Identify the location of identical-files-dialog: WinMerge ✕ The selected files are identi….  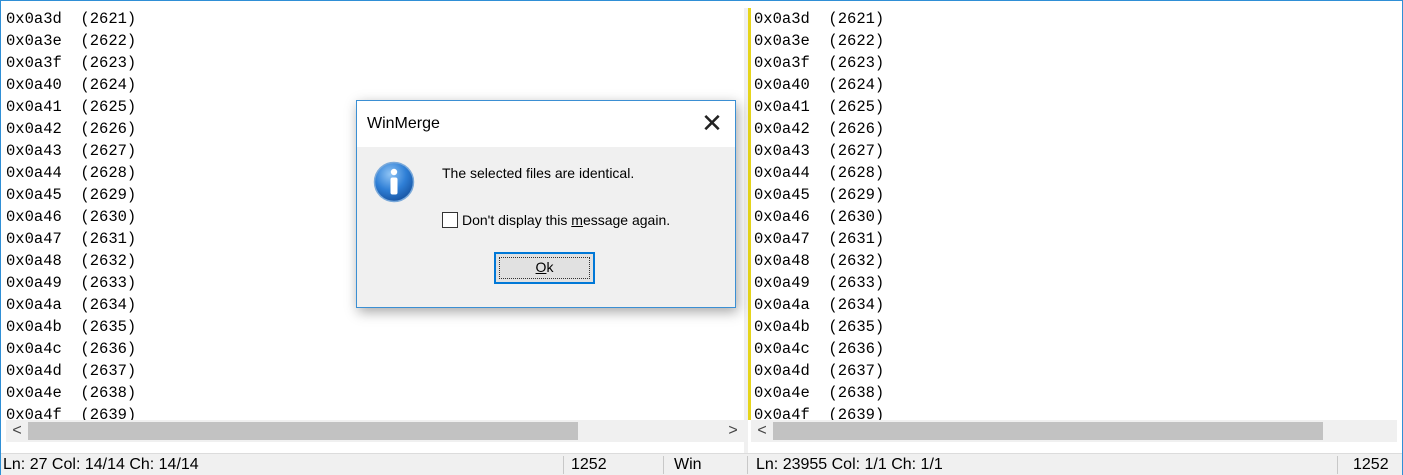
(546, 204).